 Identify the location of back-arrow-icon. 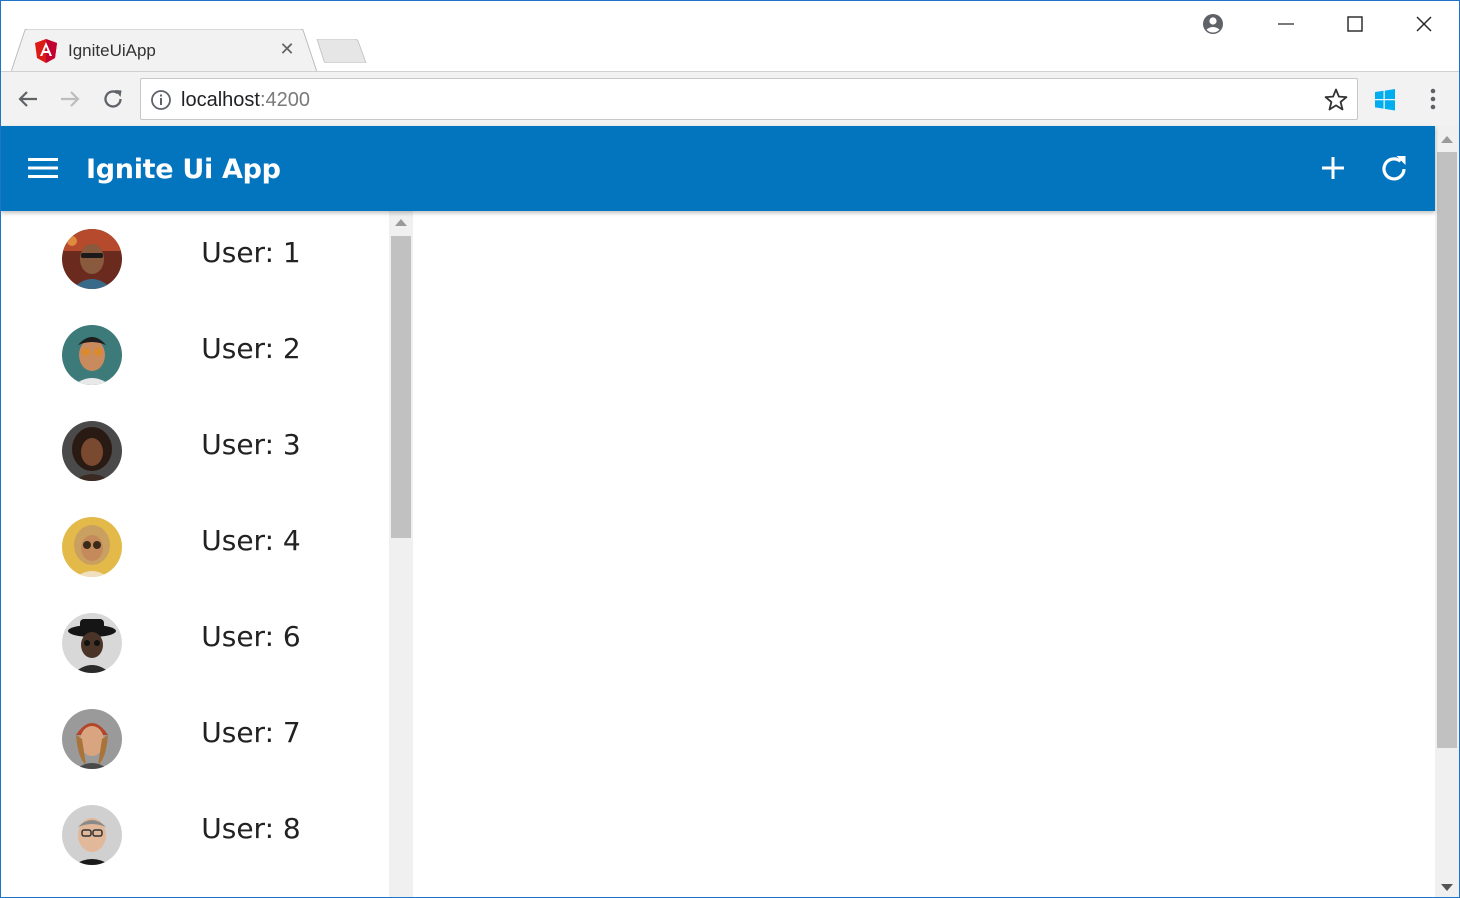
(28, 99).